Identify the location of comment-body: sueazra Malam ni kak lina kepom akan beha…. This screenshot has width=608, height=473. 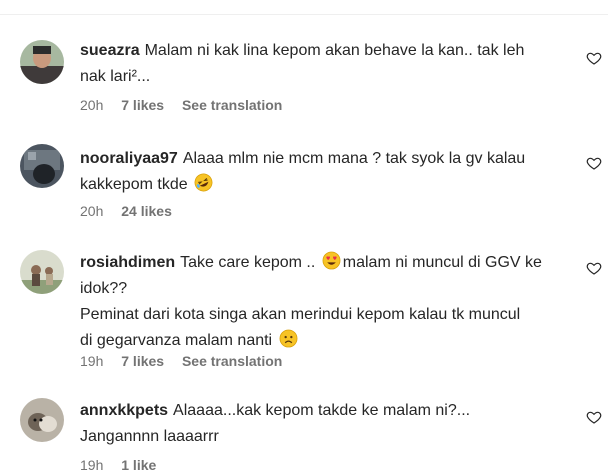
(325, 64).